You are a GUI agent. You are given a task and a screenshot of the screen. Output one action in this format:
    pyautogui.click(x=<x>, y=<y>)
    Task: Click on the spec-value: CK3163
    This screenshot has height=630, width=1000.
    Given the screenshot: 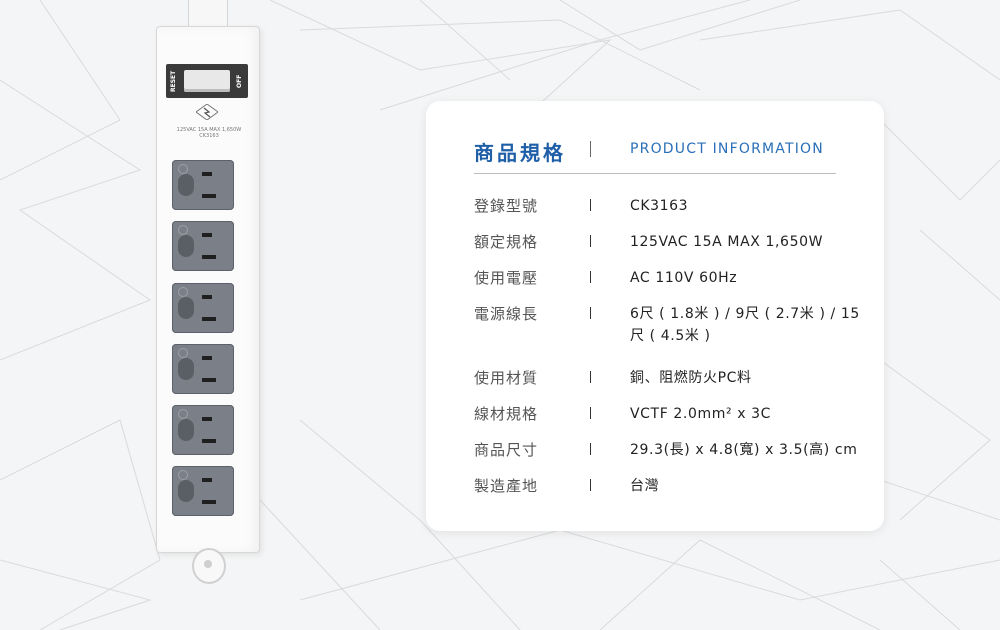 What is the action you would take?
    pyautogui.click(x=659, y=206)
    